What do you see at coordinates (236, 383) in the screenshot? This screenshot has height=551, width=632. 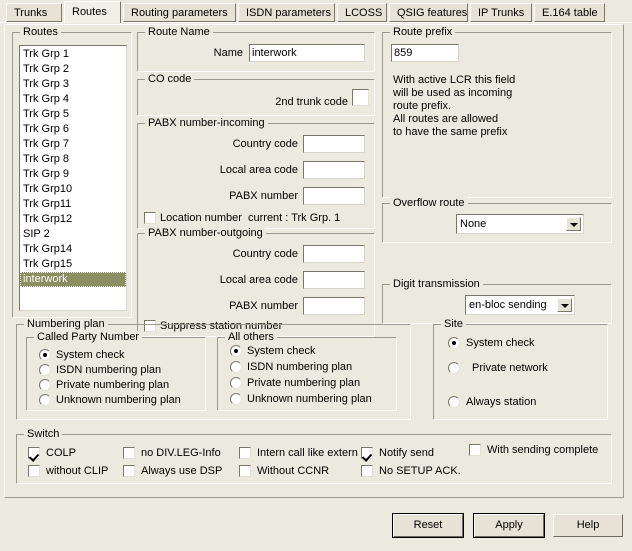 I see `ao-radio-private-numbering-plan` at bounding box center [236, 383].